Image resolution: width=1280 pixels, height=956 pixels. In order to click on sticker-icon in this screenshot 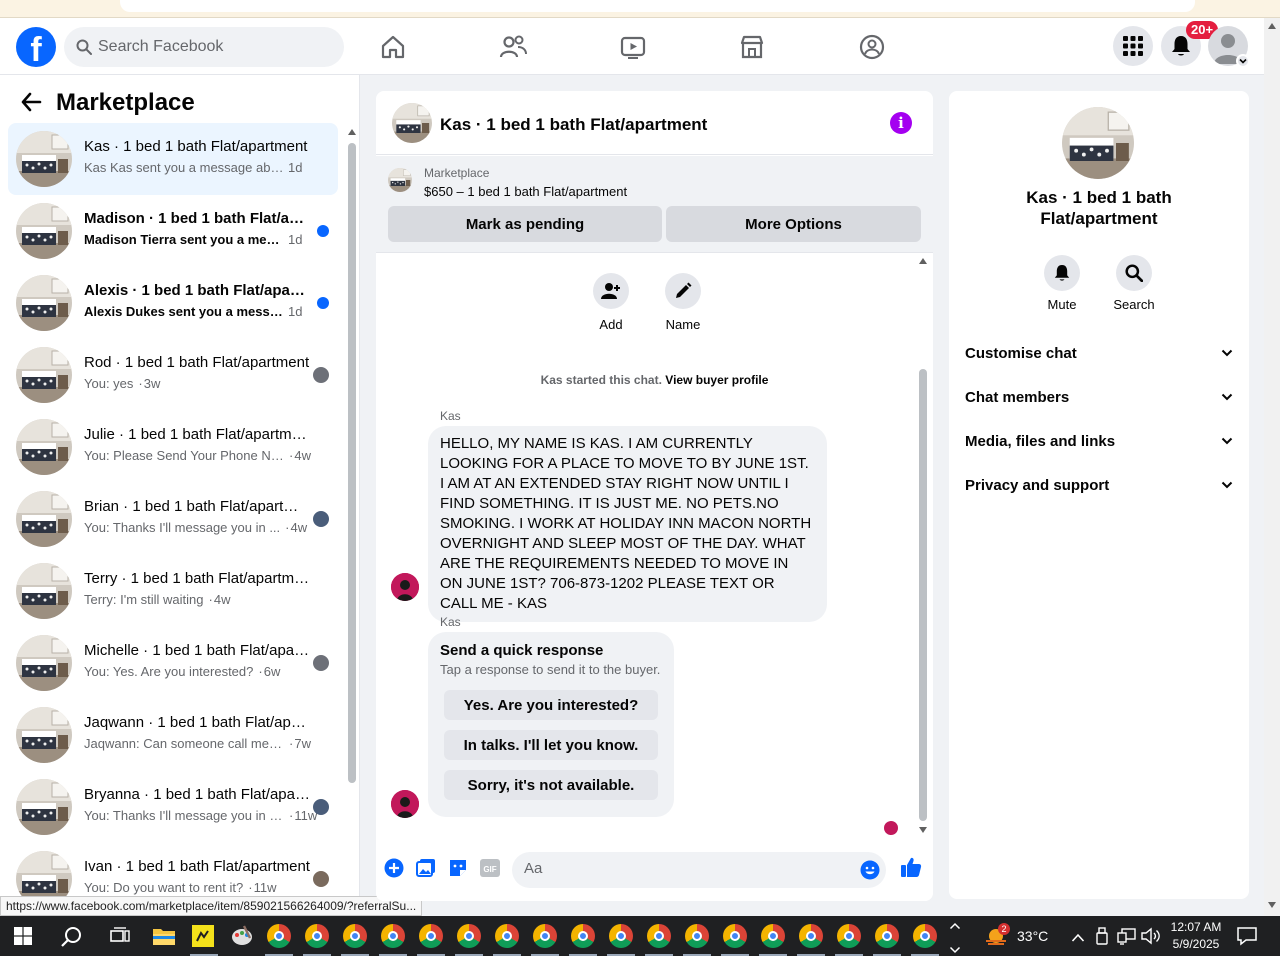, I will do `click(458, 868)`.